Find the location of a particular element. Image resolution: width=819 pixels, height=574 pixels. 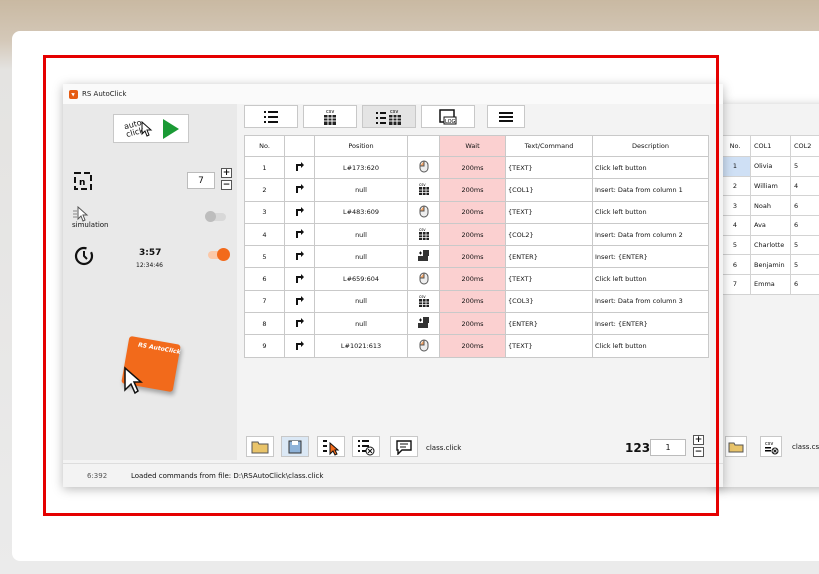

csv-row: 3 Noah 6 is located at coordinates (769, 206).